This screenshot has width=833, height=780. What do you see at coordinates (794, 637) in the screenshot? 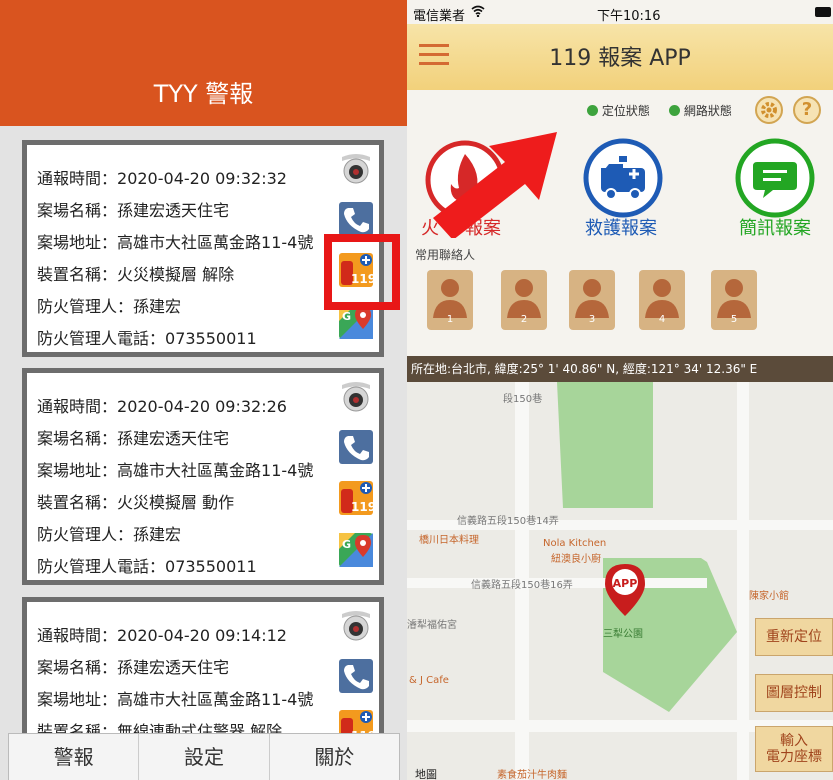
I see `relocate-button: 重新定位` at bounding box center [794, 637].